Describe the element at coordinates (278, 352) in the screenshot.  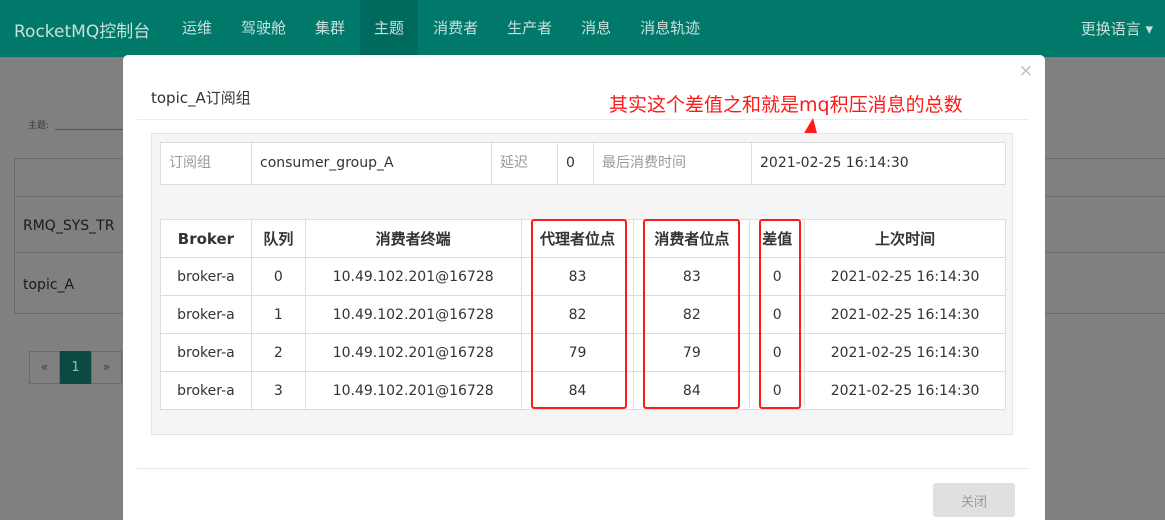
I see `cell-queue: 2` at that location.